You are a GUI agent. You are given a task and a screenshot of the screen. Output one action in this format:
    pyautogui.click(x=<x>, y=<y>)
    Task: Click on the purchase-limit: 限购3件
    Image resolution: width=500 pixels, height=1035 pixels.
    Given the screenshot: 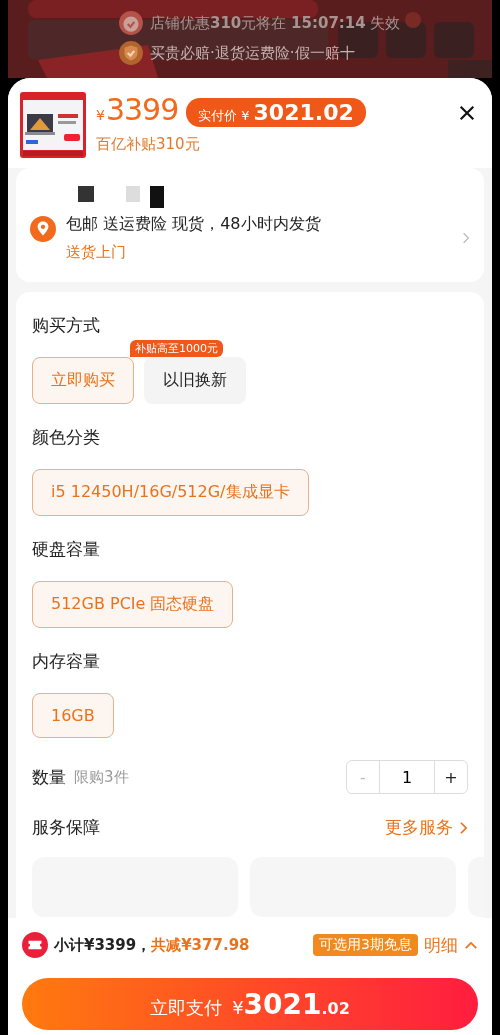 What is the action you would take?
    pyautogui.click(x=102, y=777)
    